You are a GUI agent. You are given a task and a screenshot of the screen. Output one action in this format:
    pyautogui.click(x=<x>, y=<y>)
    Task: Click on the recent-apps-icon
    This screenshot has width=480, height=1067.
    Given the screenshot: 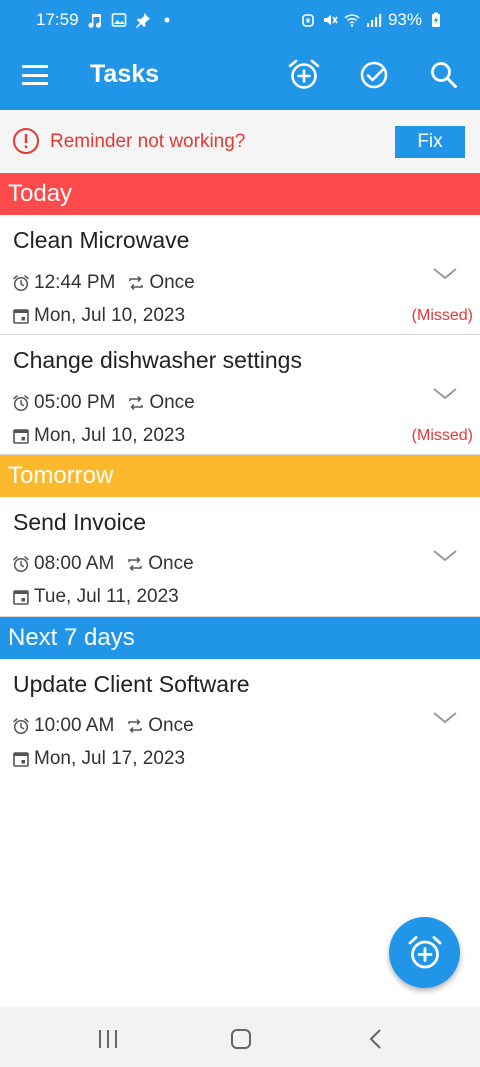 What is the action you would take?
    pyautogui.click(x=108, y=1039)
    